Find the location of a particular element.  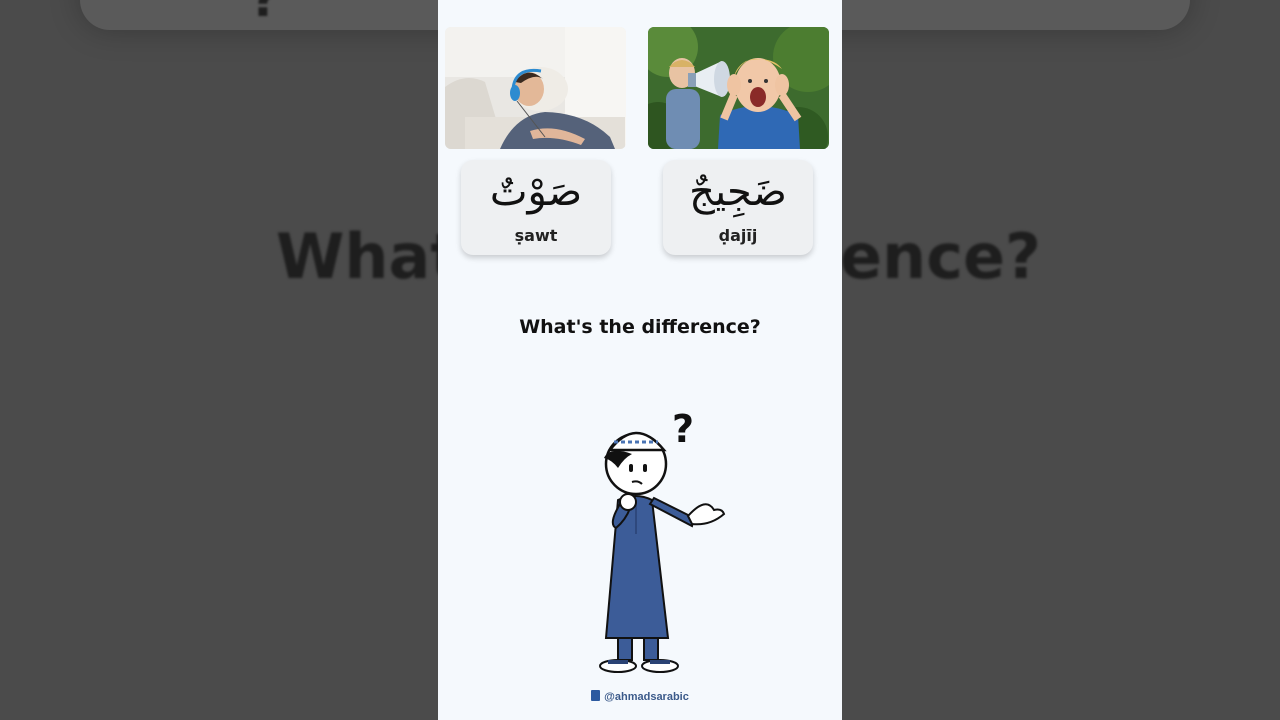

background-mark: ? is located at coordinates (264, 14).